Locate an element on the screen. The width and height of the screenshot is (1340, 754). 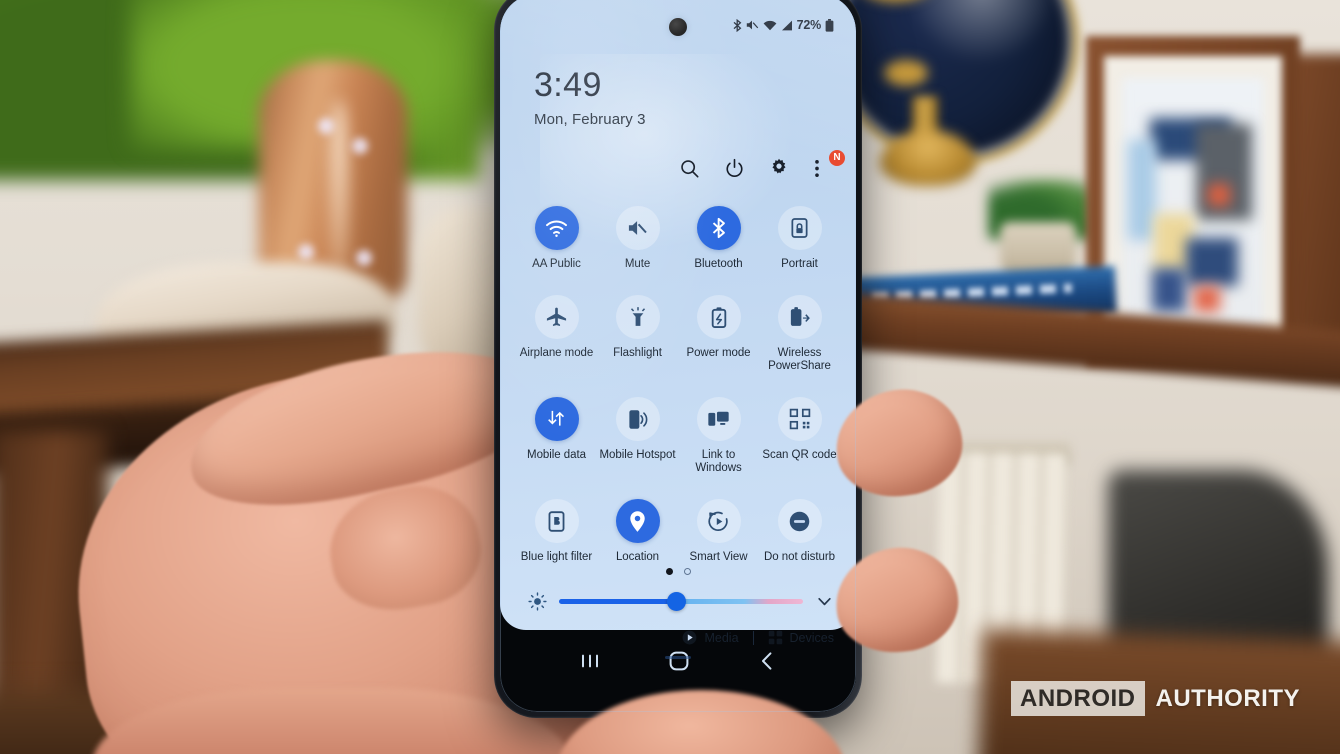
tile-mobile-hotspot: Mobile Hotspot is located at coordinates (637, 436).